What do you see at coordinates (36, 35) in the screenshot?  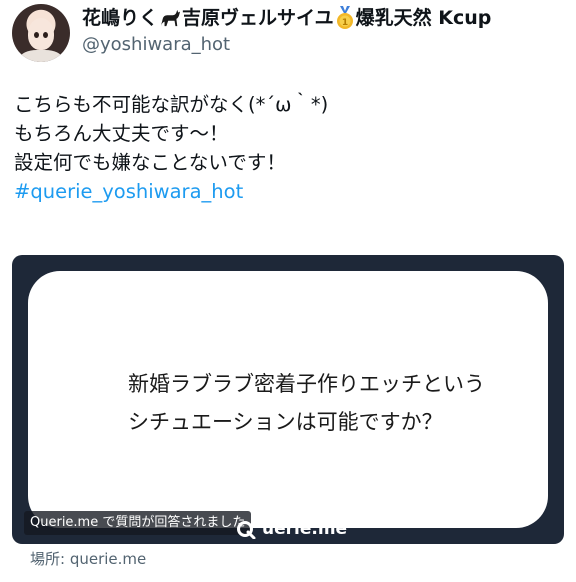 I see `avatar-eye-left` at bounding box center [36, 35].